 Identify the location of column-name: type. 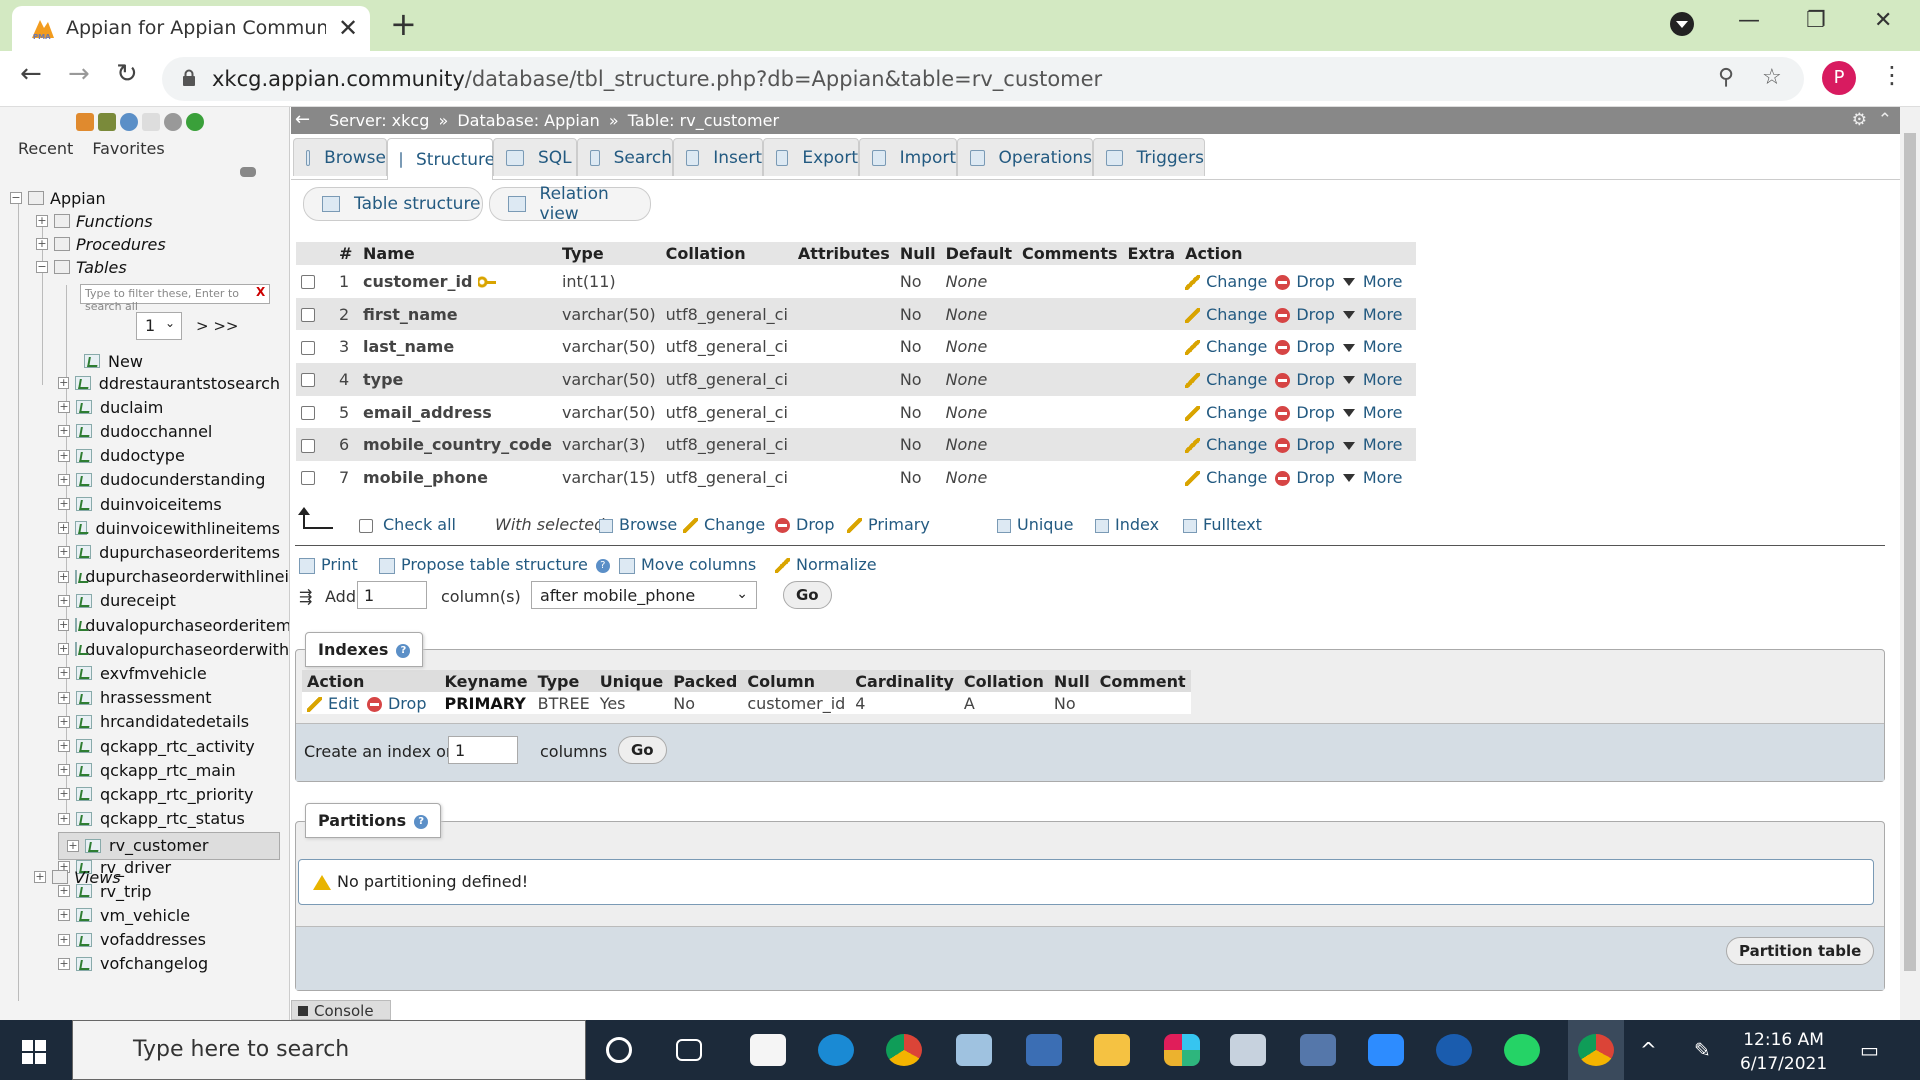
(457, 379).